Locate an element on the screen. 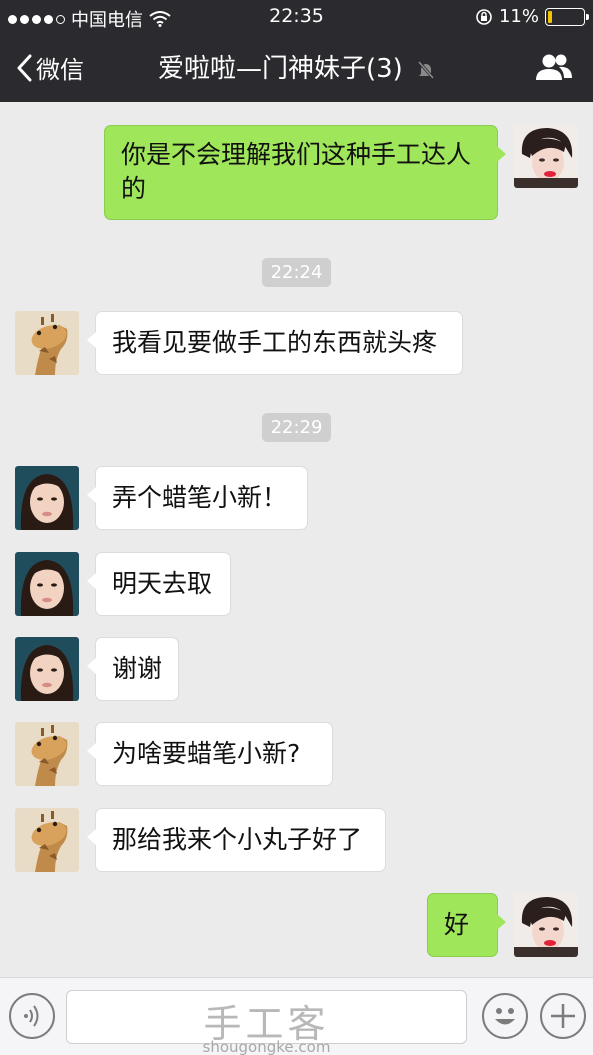  message-text: 我看见要做手工的东西就头疼 is located at coordinates (275, 342).